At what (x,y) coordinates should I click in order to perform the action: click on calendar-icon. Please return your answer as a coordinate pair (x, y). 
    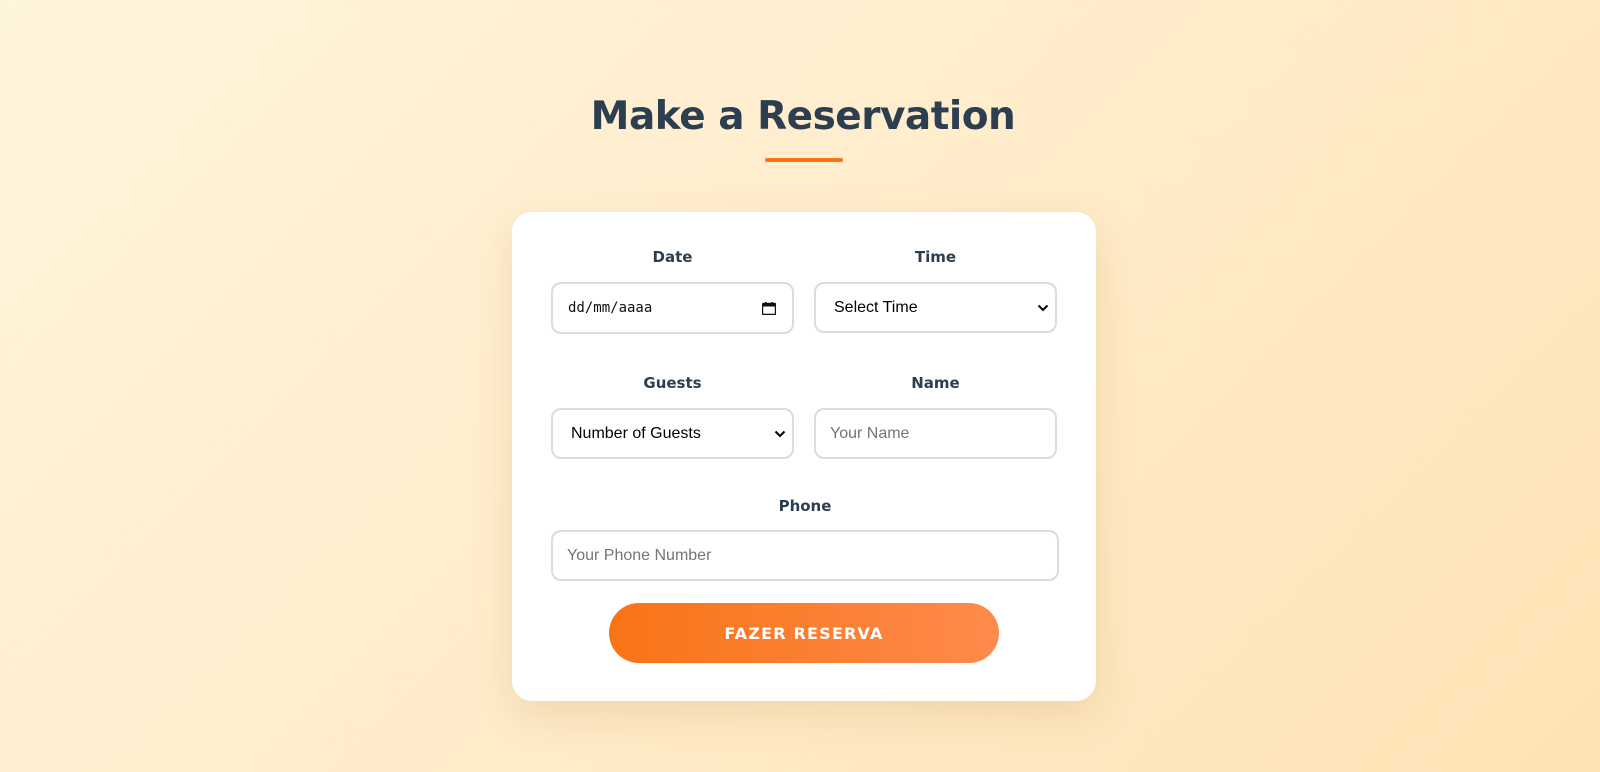
    Looking at the image, I should click on (769, 308).